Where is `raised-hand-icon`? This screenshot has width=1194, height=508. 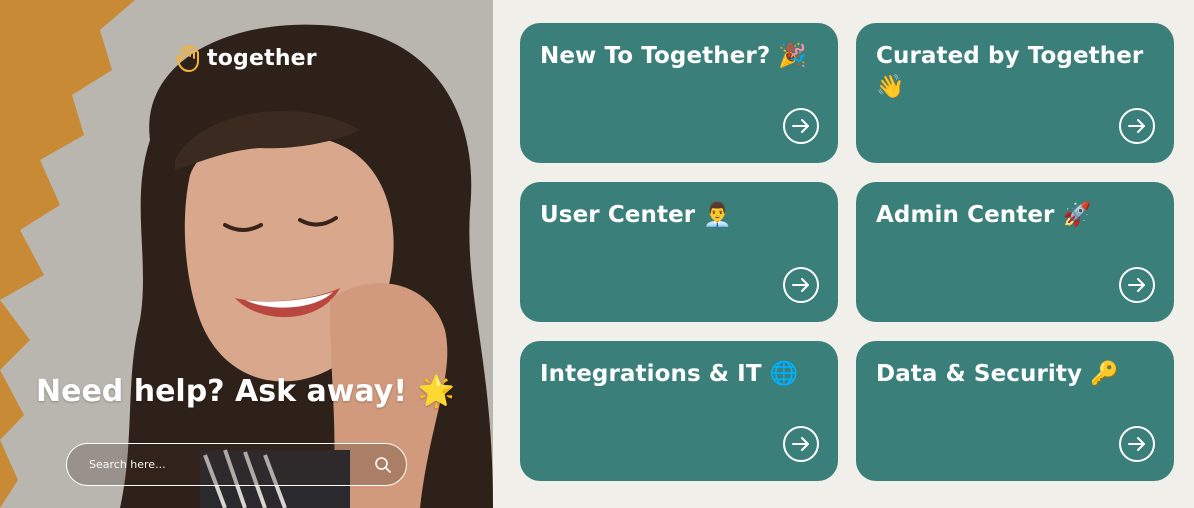
raised-hand-icon is located at coordinates (187, 58).